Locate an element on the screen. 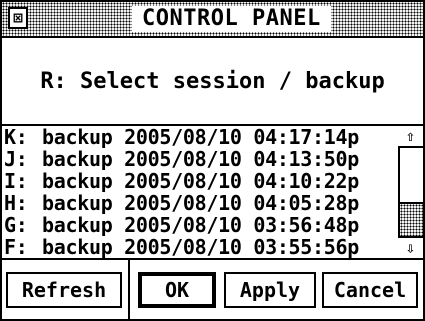  session-id: J: is located at coordinates (16, 159).